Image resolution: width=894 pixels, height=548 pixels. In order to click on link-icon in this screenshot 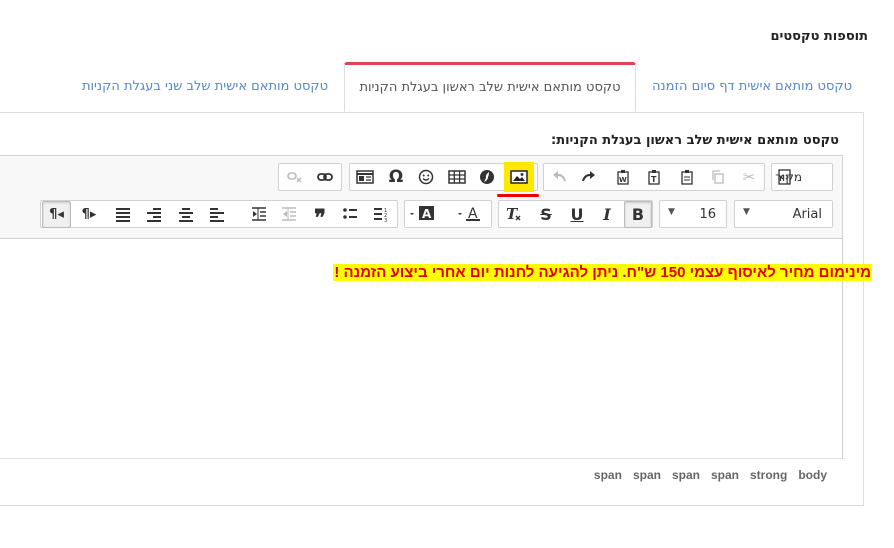, I will do `click(325, 177)`.